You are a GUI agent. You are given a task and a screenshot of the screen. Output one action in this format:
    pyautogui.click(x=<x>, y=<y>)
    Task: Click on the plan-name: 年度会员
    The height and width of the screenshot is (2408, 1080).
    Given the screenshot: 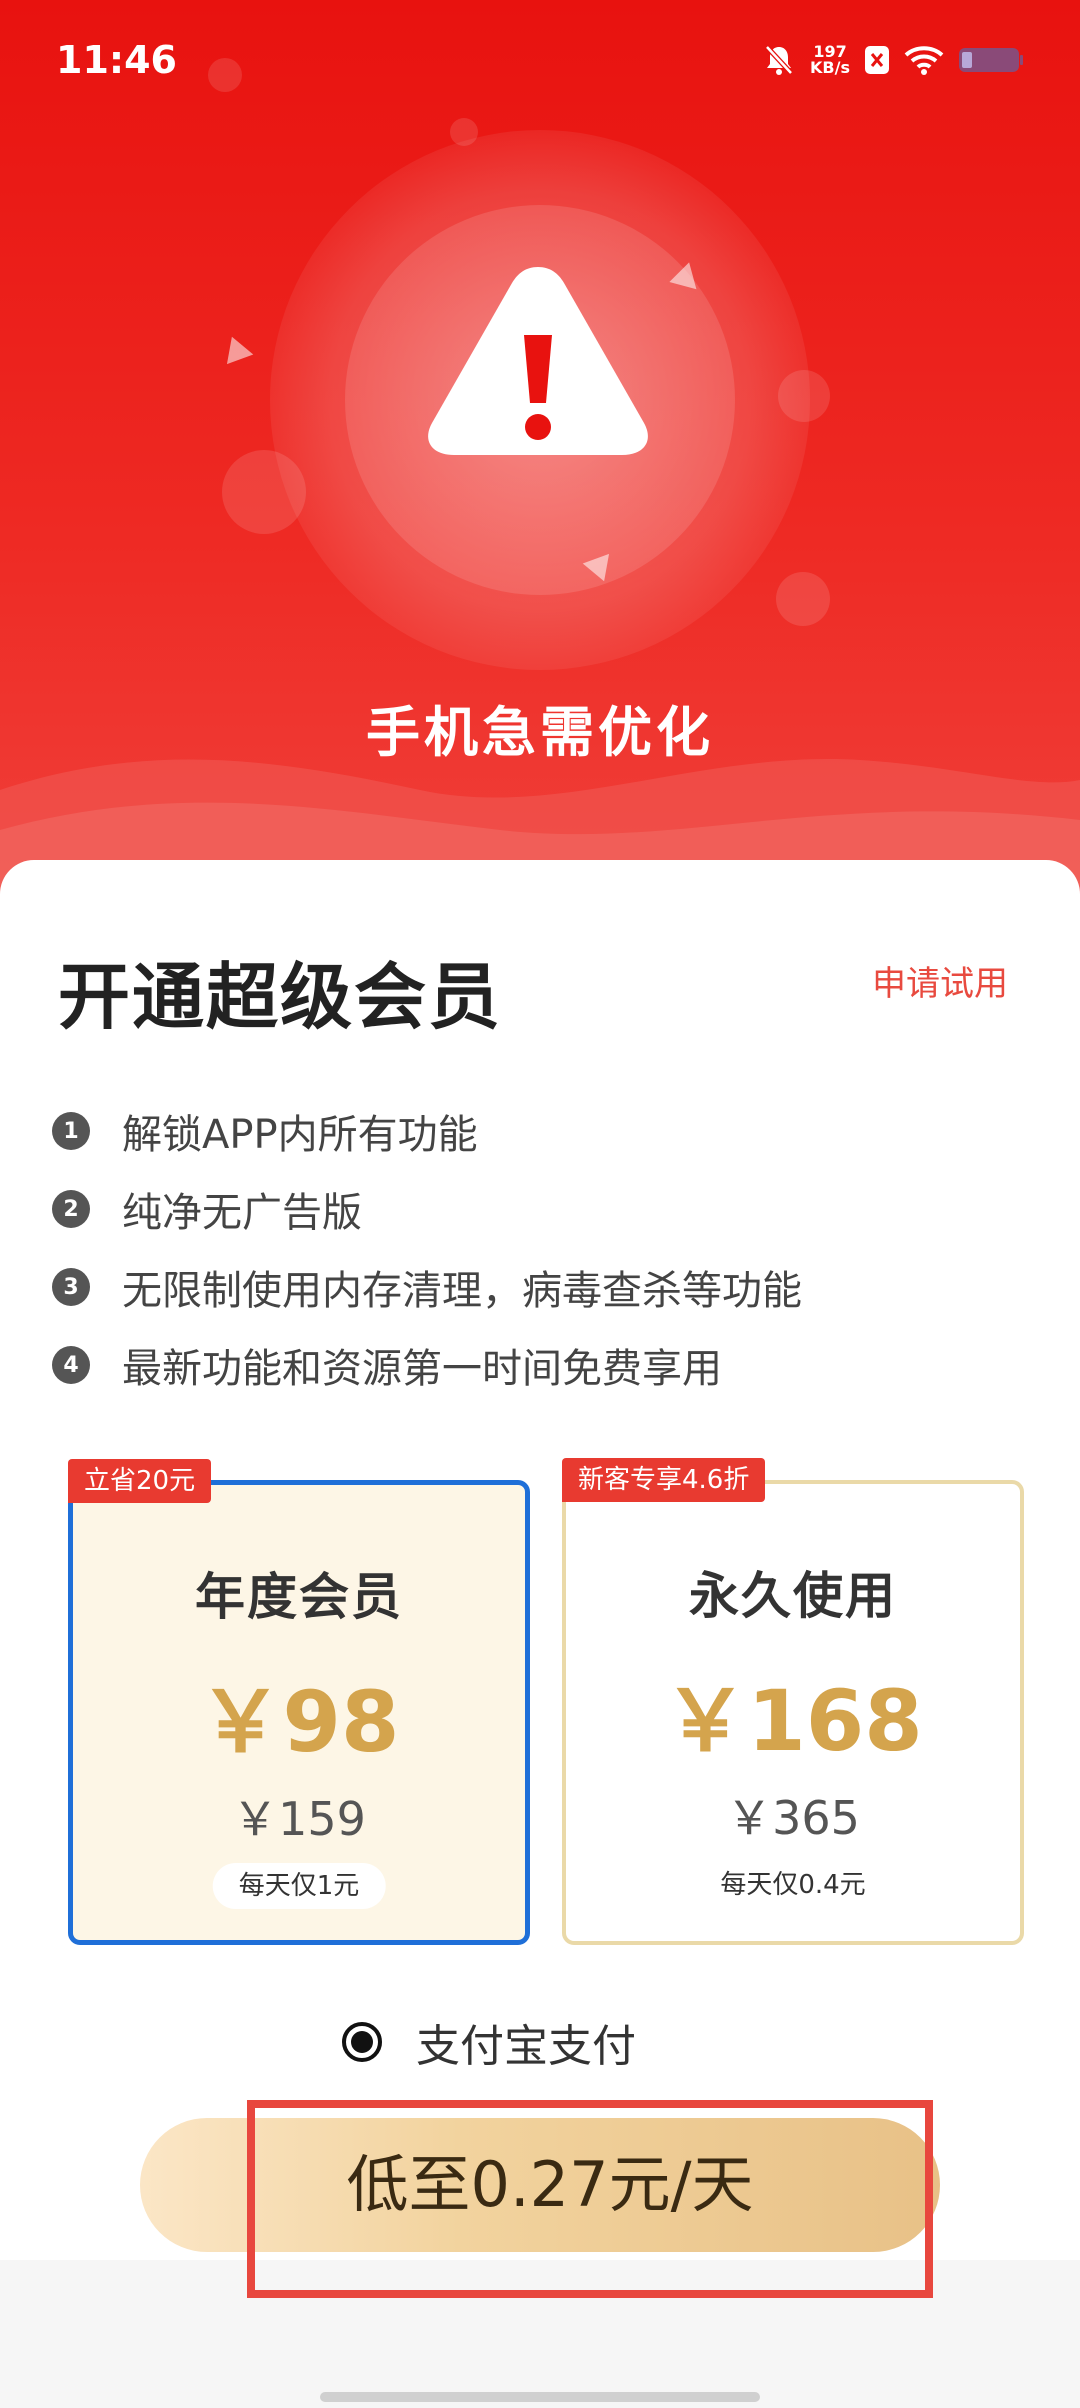 What is the action you would take?
    pyautogui.click(x=299, y=1597)
    